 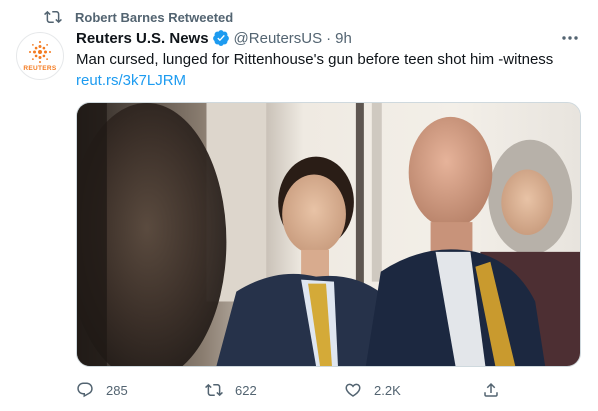 I want to click on reply-icon, so click(x=85, y=390).